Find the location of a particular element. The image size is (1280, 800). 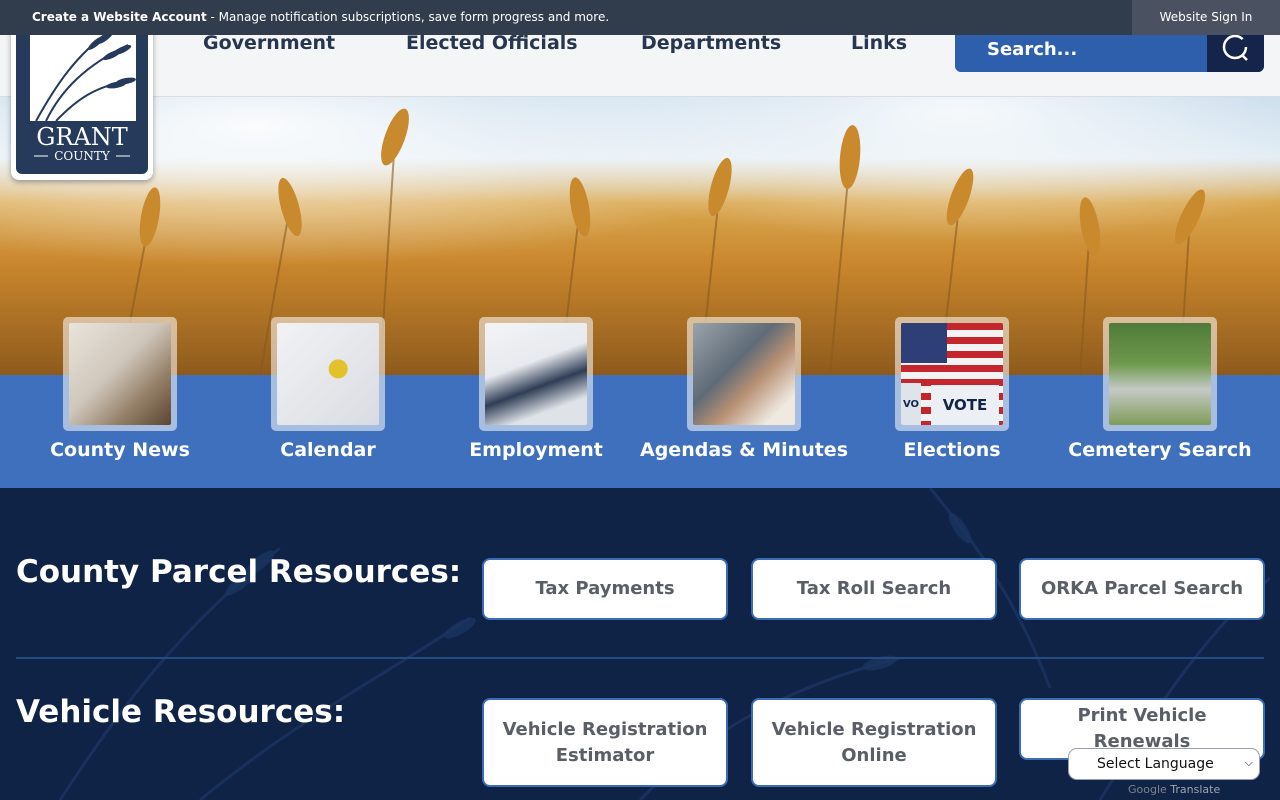

vehicle-registration-estimator-button: Vehicle Registration Estimator is located at coordinates (605, 742).